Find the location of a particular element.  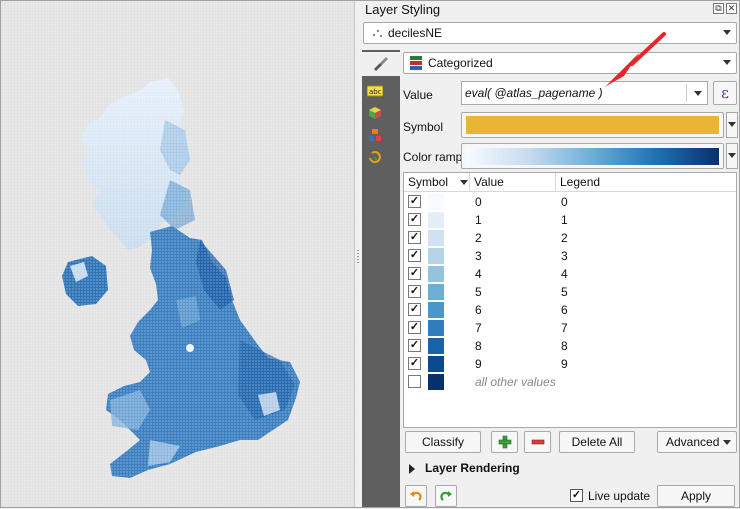

category-checkbox is located at coordinates (414, 381).